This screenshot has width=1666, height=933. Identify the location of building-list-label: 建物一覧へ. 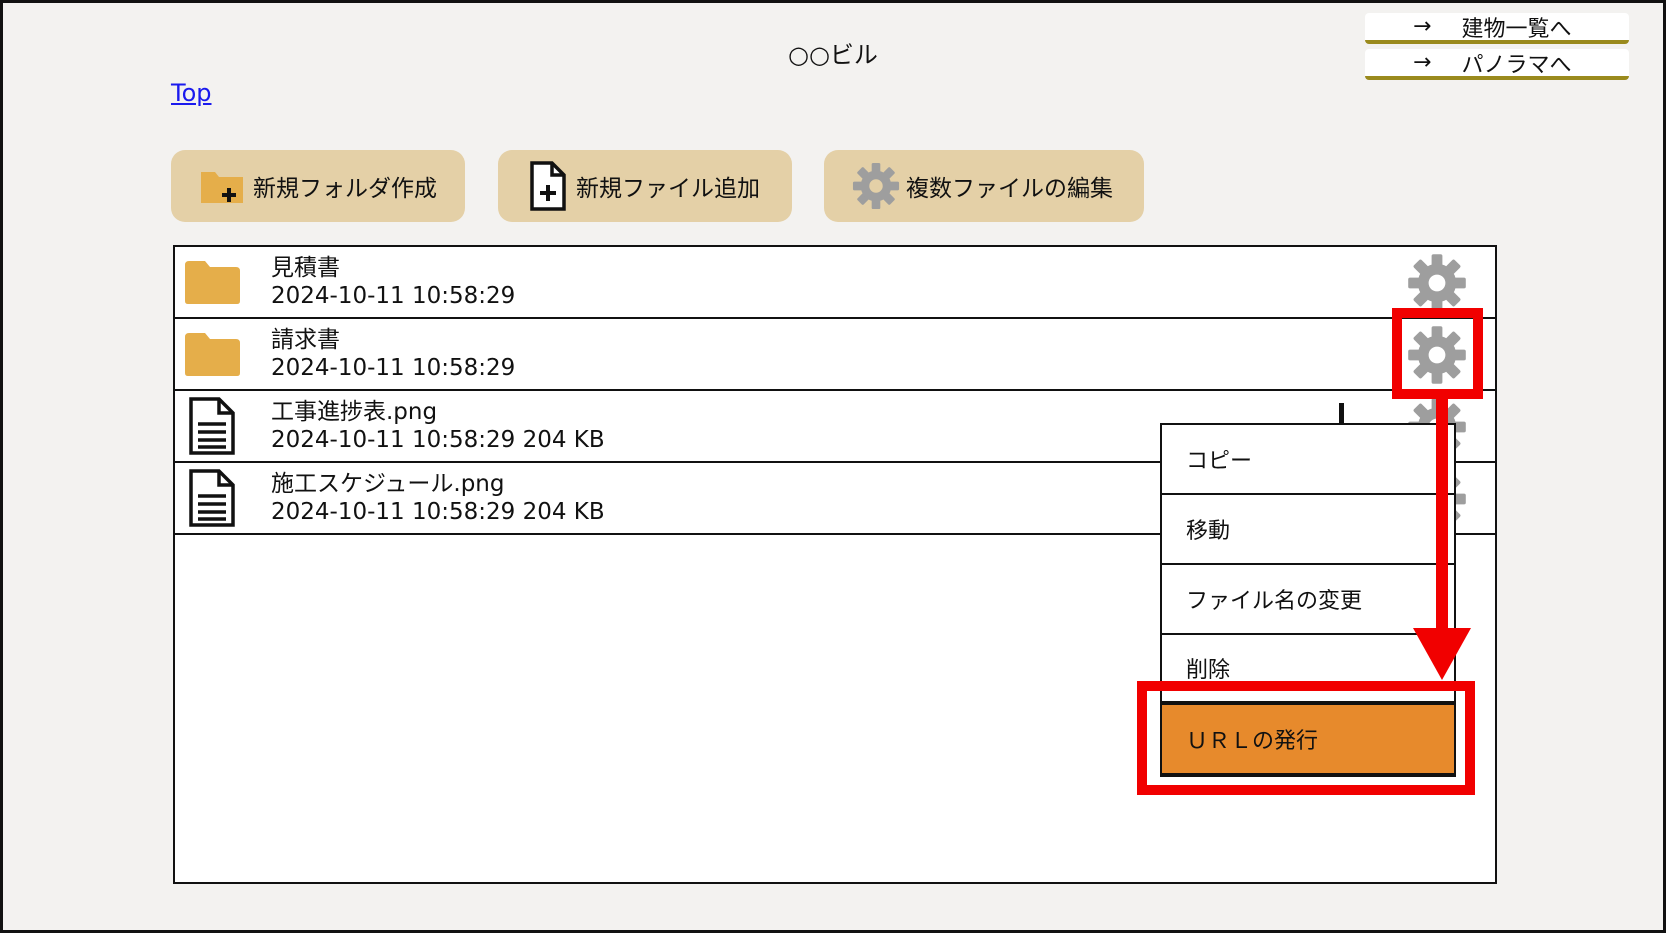
(1516, 29).